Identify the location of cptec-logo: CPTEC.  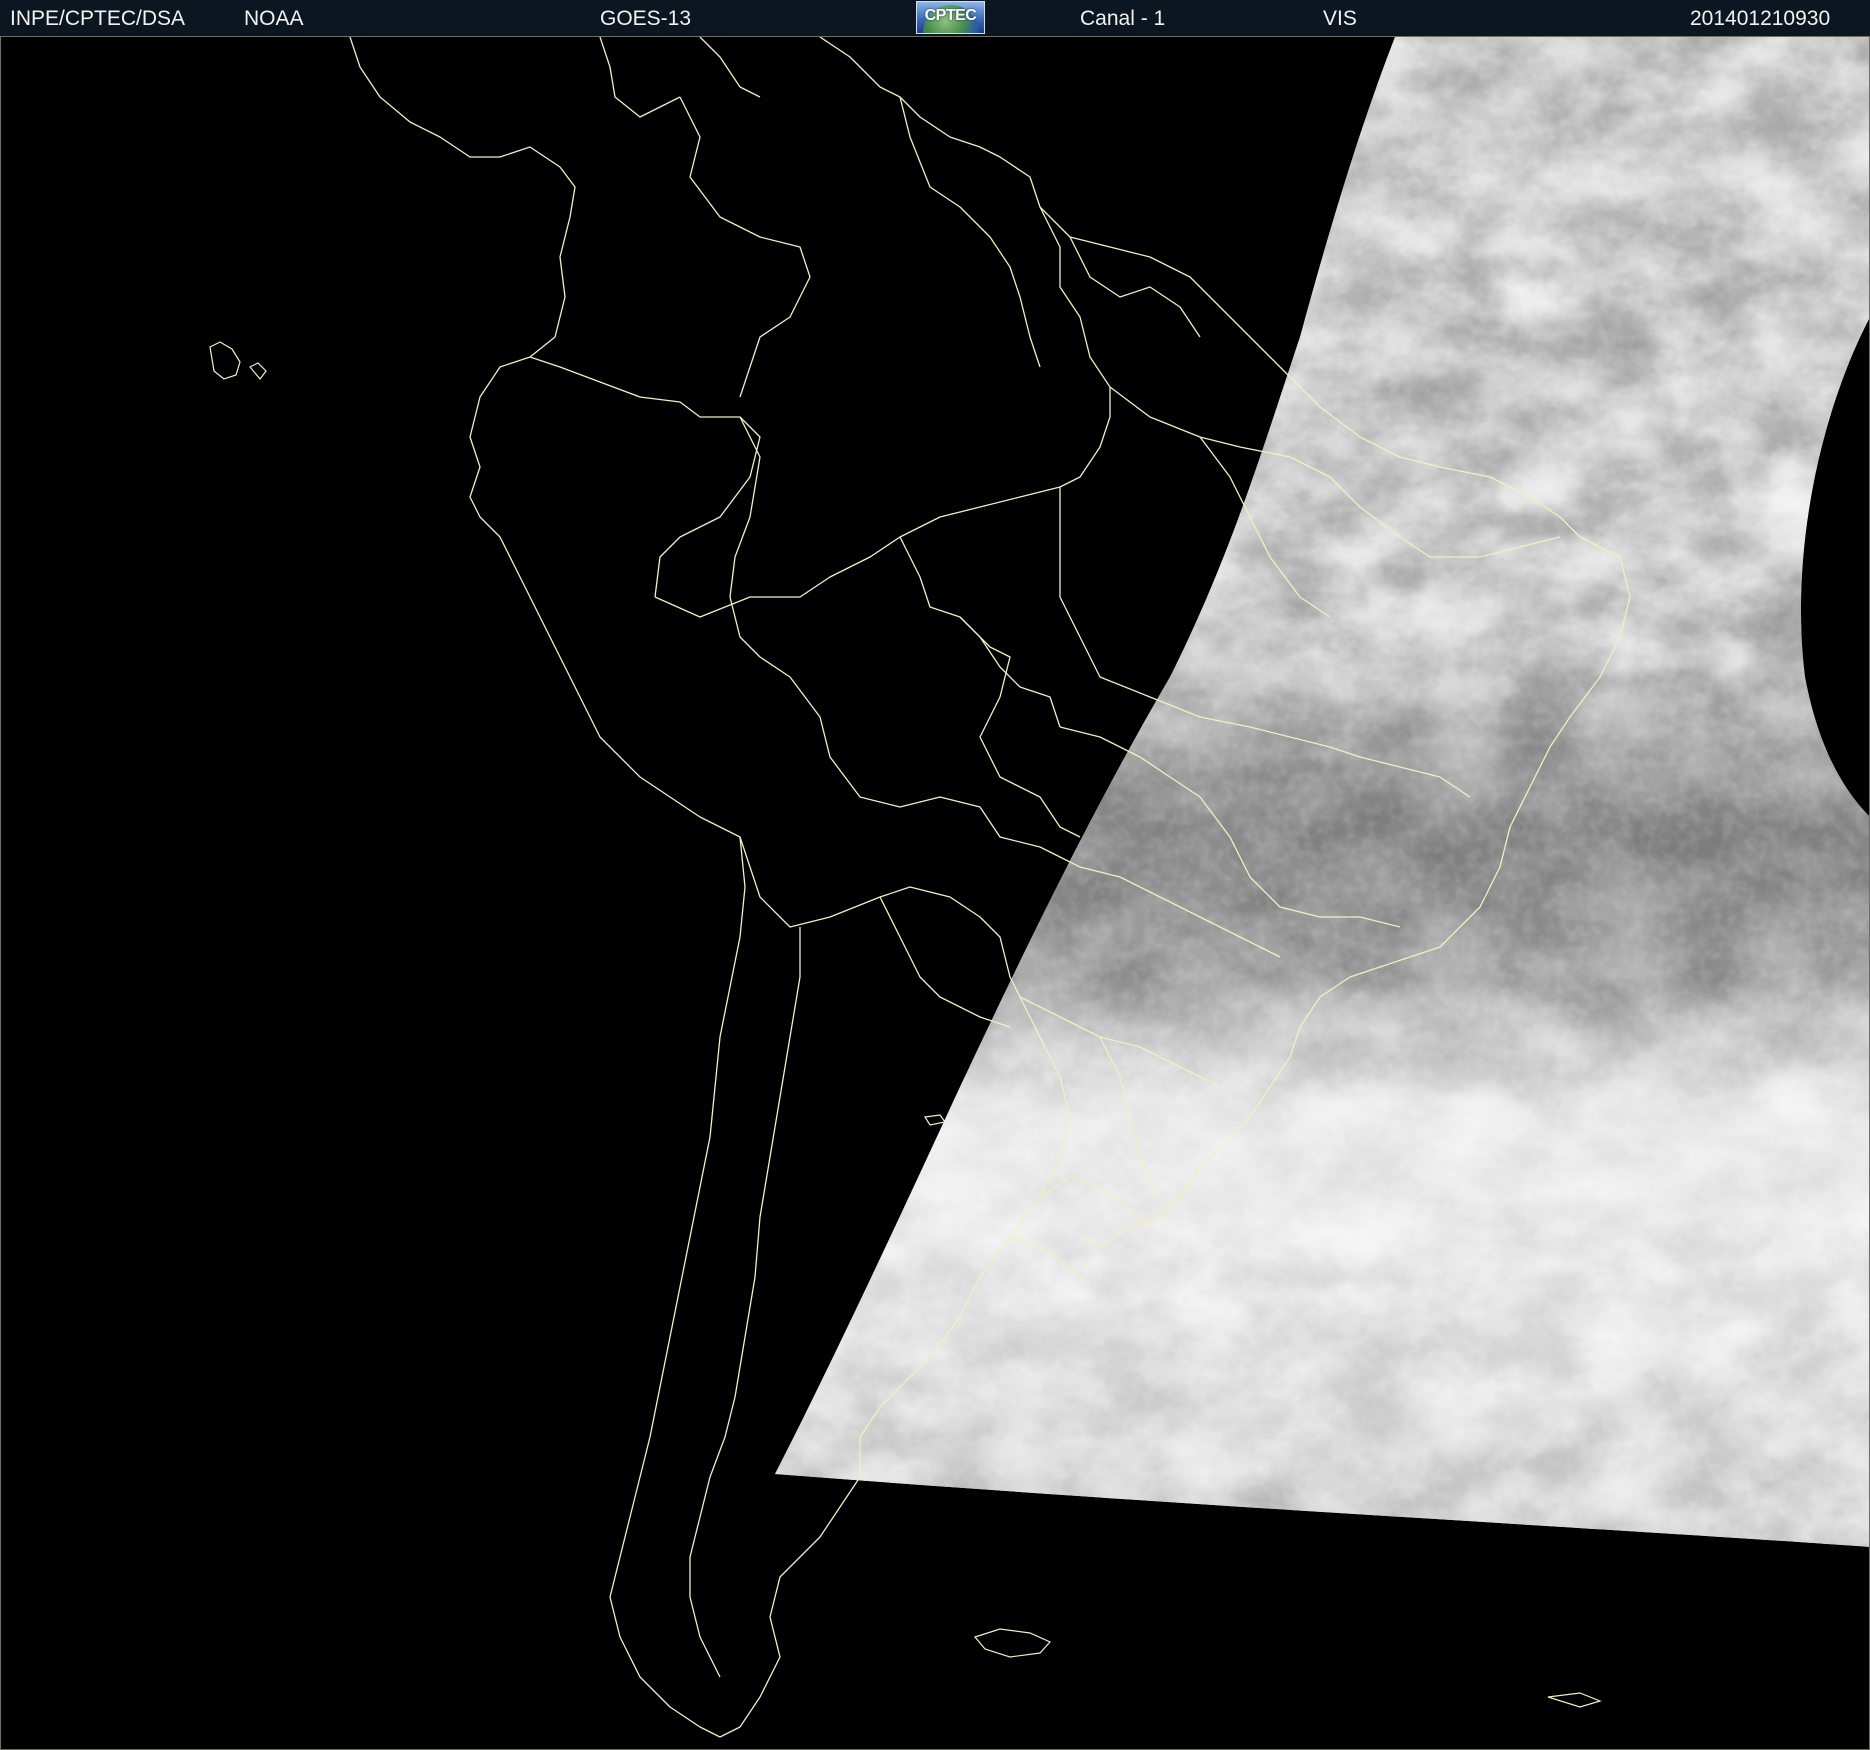
(950, 17).